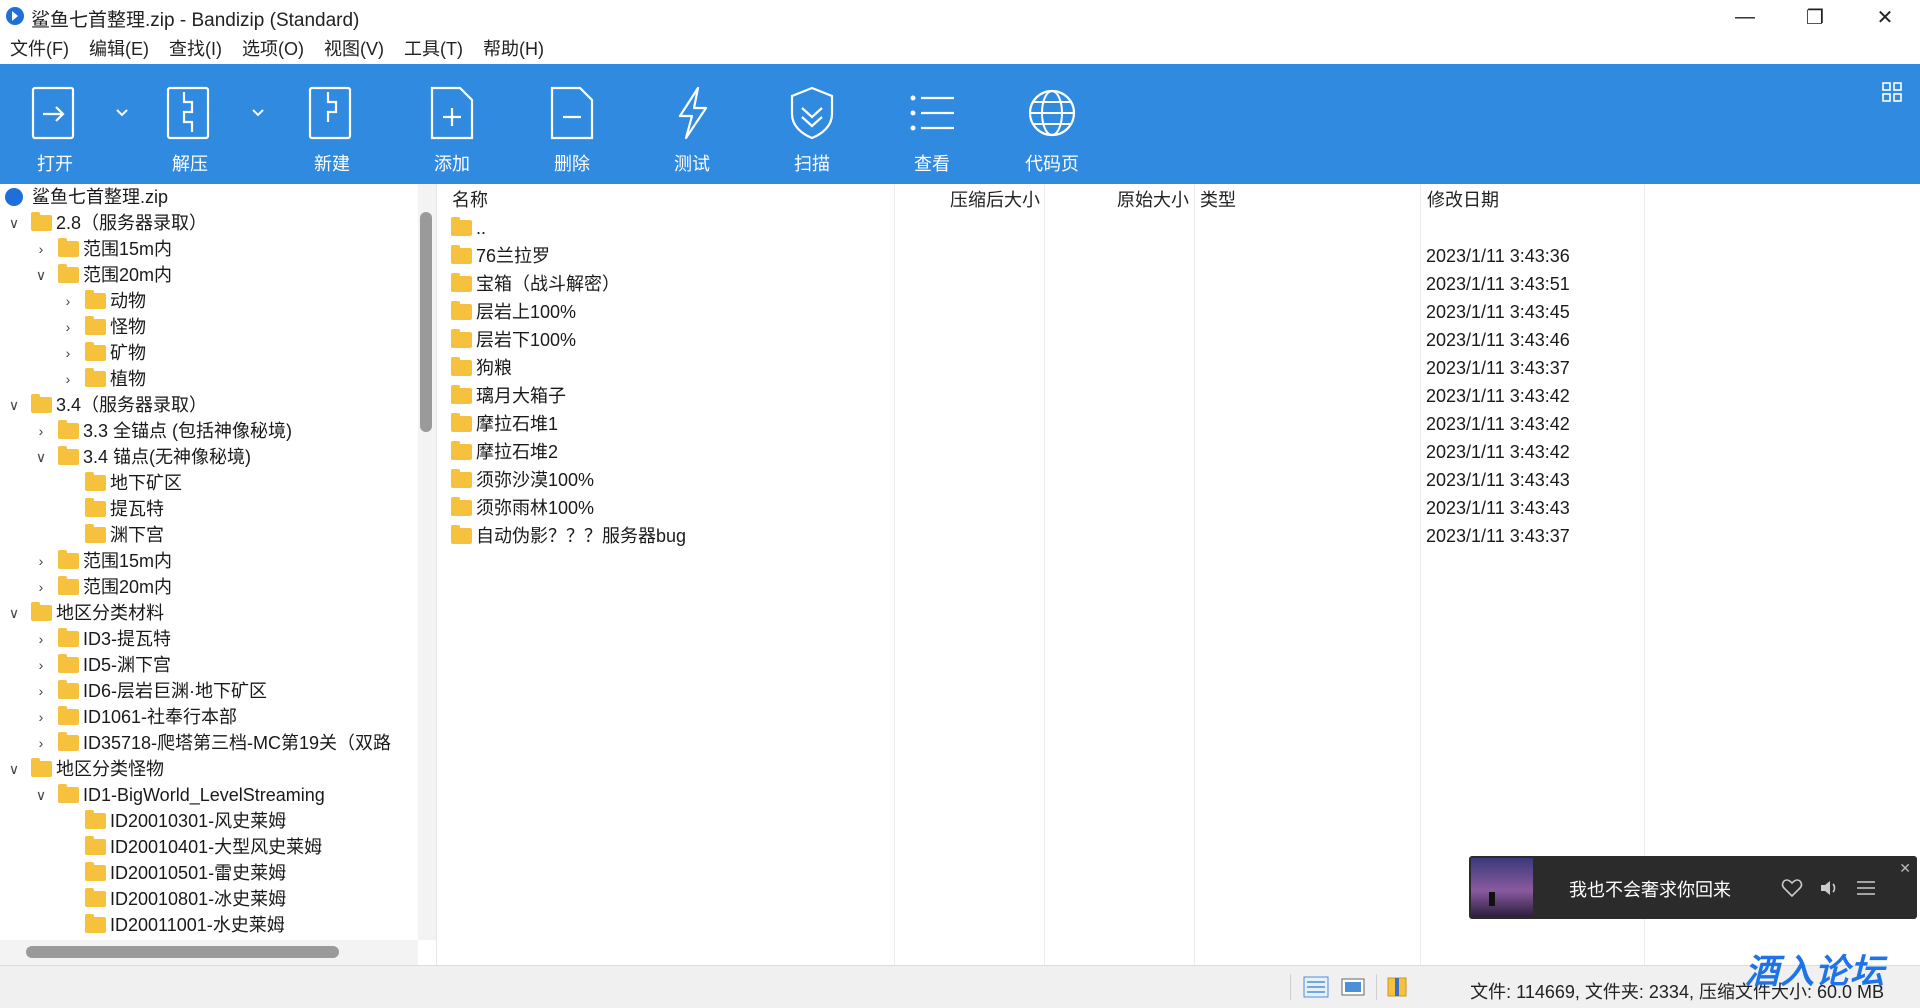  What do you see at coordinates (1218, 199) in the screenshot?
I see `column-header-type: 类型` at bounding box center [1218, 199].